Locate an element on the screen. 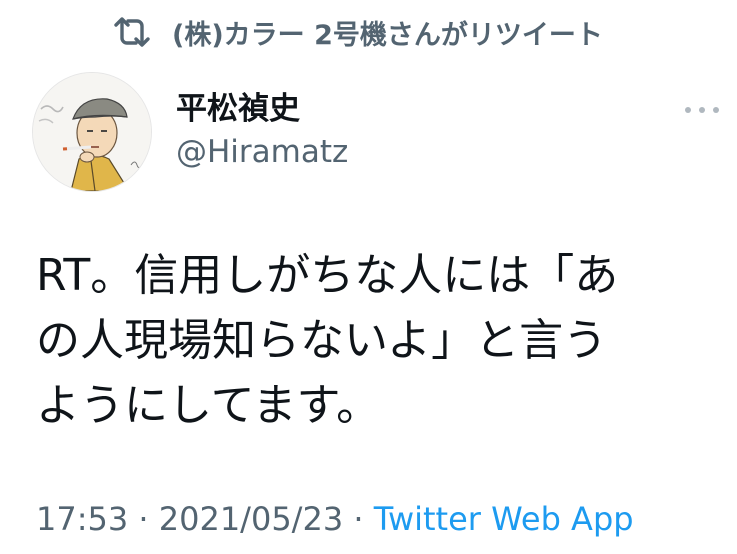  more-horizontal-icon is located at coordinates (702, 110).